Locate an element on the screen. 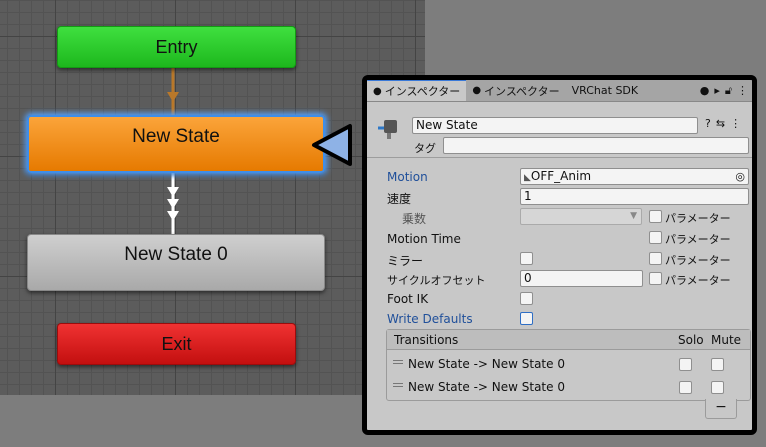  new-state-0-node-label: New State 0 is located at coordinates (176, 254).